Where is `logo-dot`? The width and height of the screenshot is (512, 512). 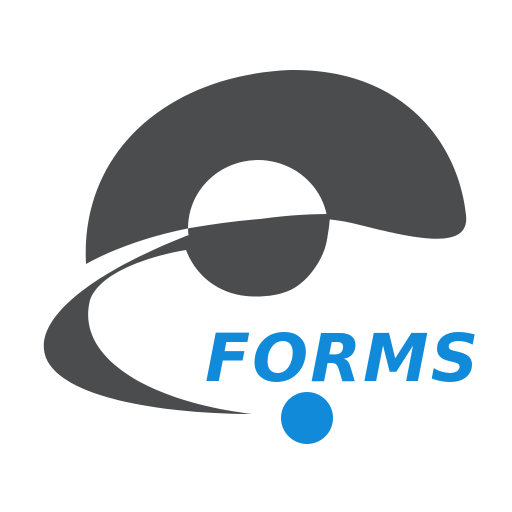
logo-dot is located at coordinates (307, 418).